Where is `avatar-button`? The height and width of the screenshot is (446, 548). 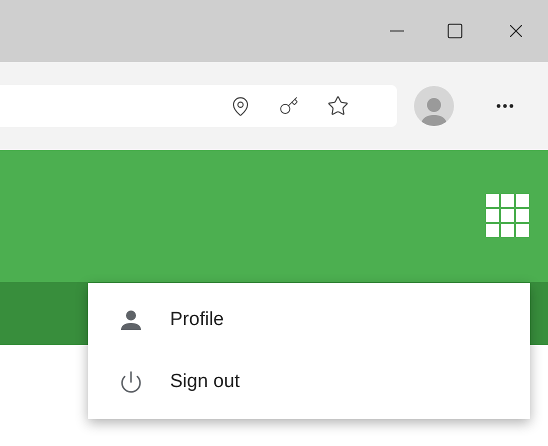
avatar-button is located at coordinates (434, 106).